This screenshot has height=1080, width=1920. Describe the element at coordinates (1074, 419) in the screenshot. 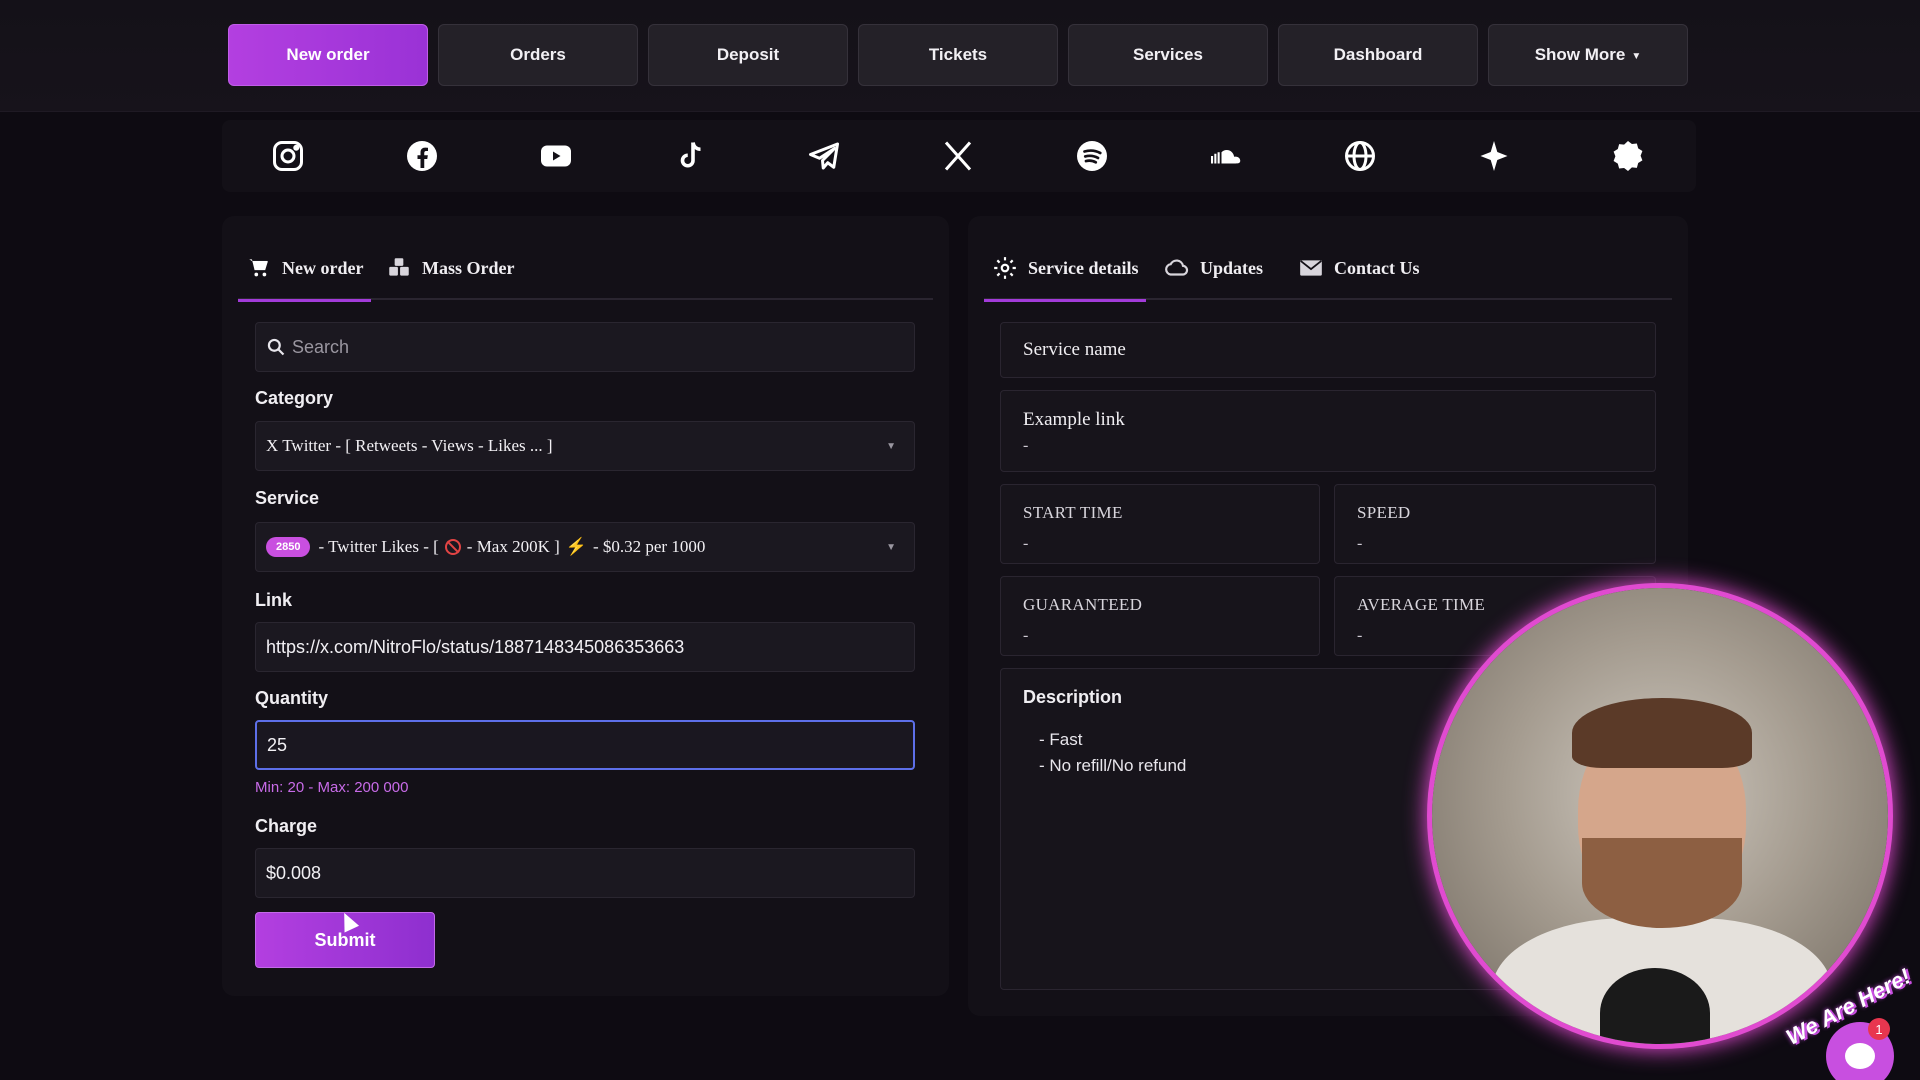

I see `example-link-label: Example link` at that location.